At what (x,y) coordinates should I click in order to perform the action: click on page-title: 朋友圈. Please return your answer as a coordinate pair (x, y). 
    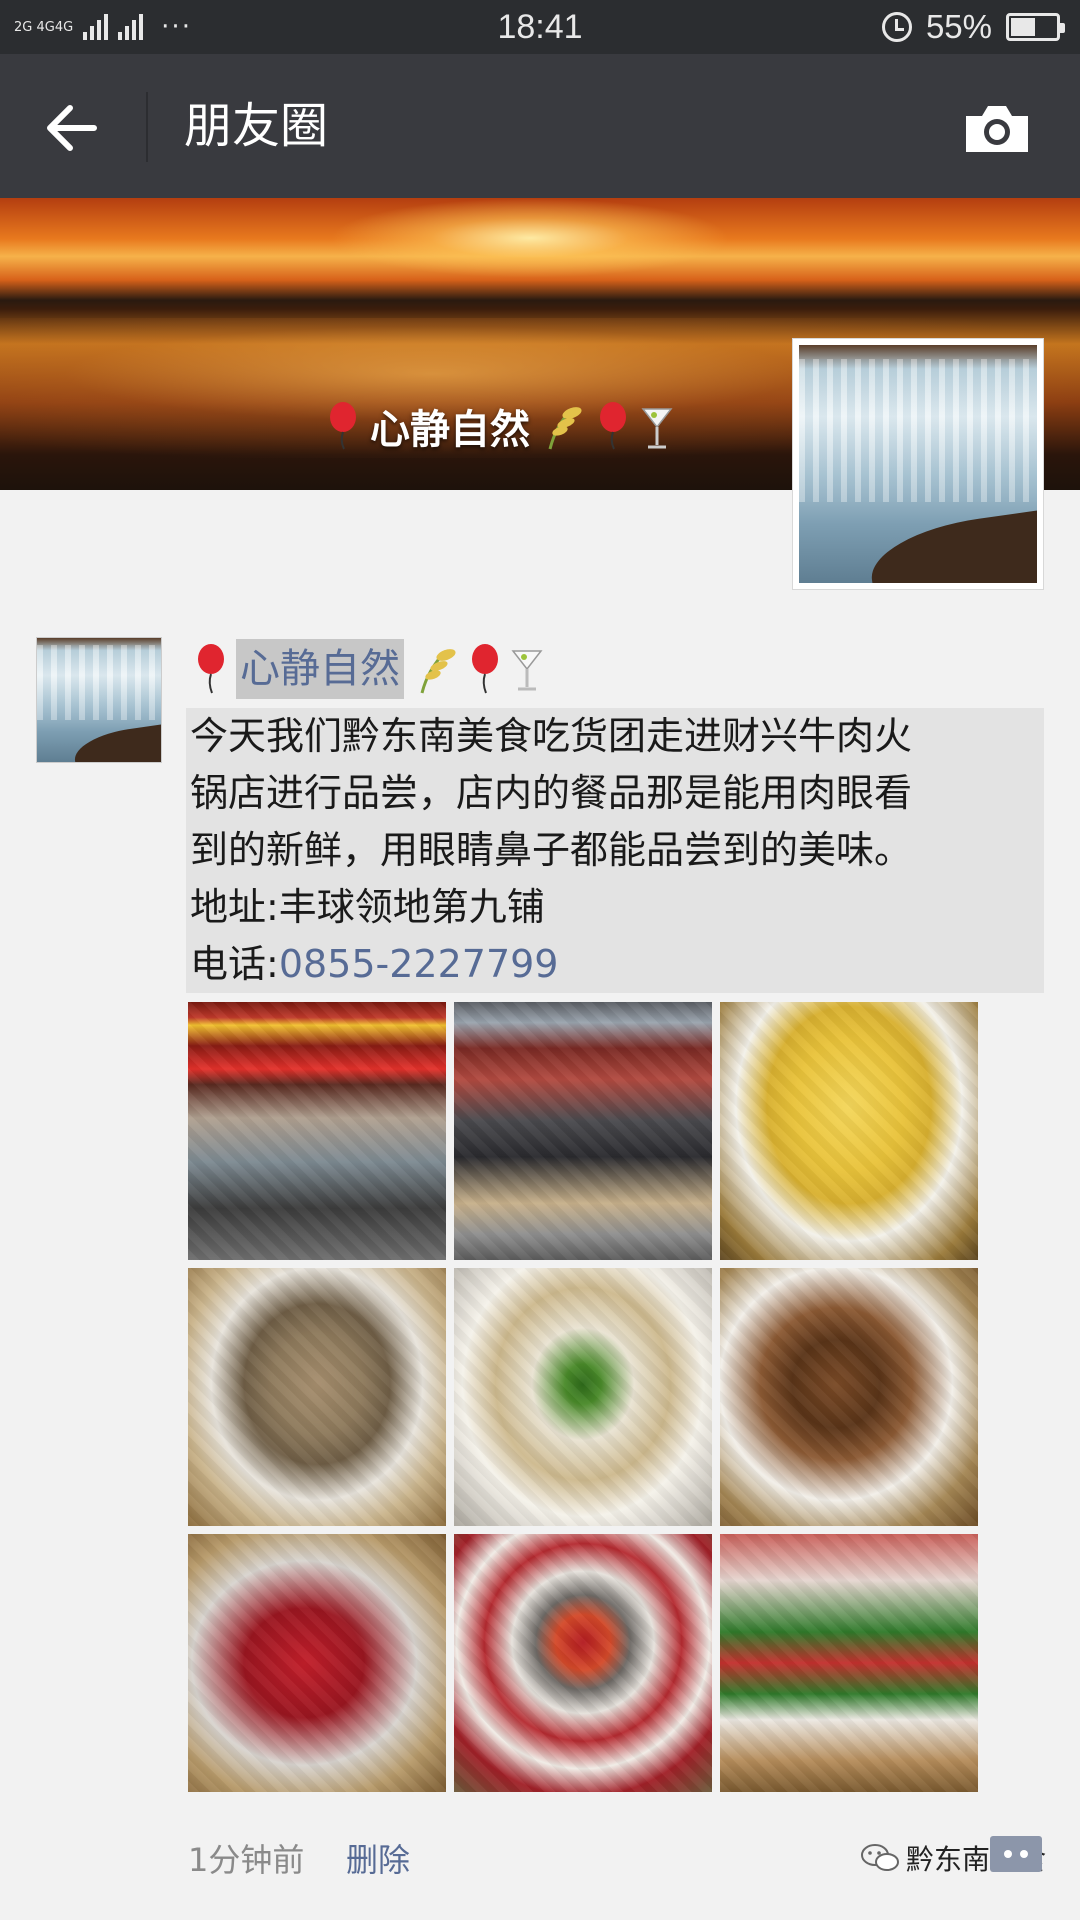
    Looking at the image, I should click on (256, 126).